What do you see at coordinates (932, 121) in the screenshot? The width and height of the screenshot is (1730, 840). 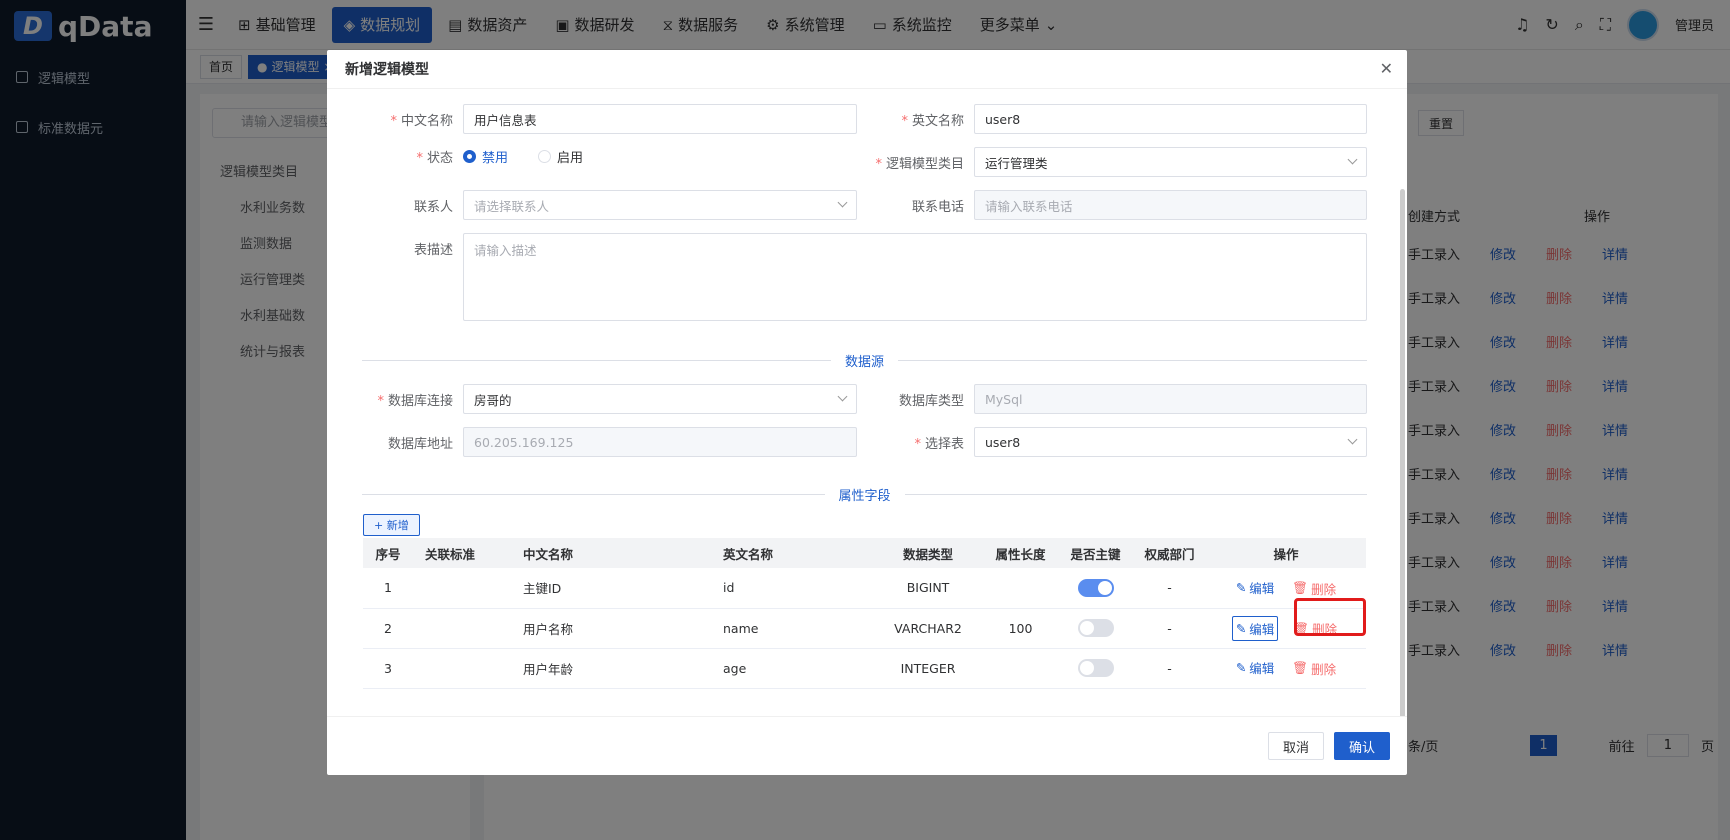 I see `en-name-label: * 英文名称` at bounding box center [932, 121].